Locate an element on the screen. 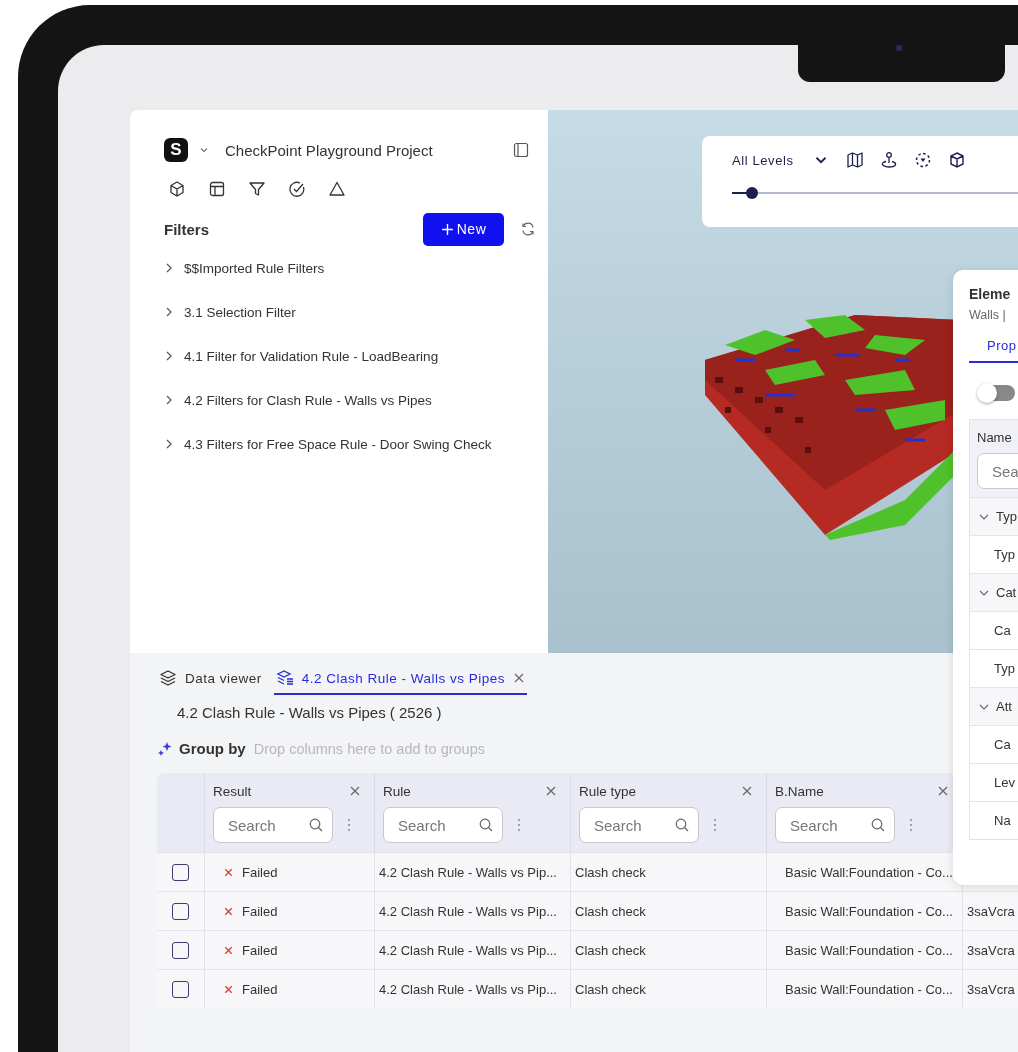 This screenshot has height=1052, width=1018. group-by-label: Group by is located at coordinates (212, 748).